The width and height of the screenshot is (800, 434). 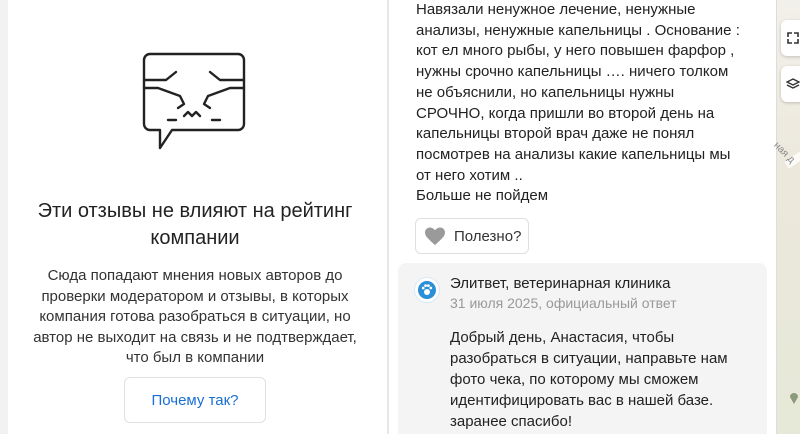 What do you see at coordinates (482, 196) in the screenshot?
I see `review-text-line: Больше не пойдем` at bounding box center [482, 196].